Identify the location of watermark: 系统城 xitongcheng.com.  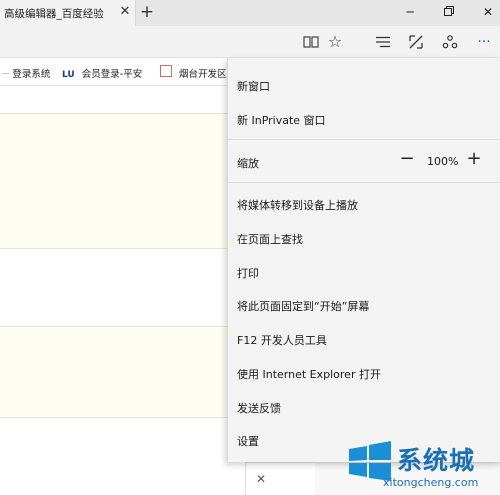
(422, 465).